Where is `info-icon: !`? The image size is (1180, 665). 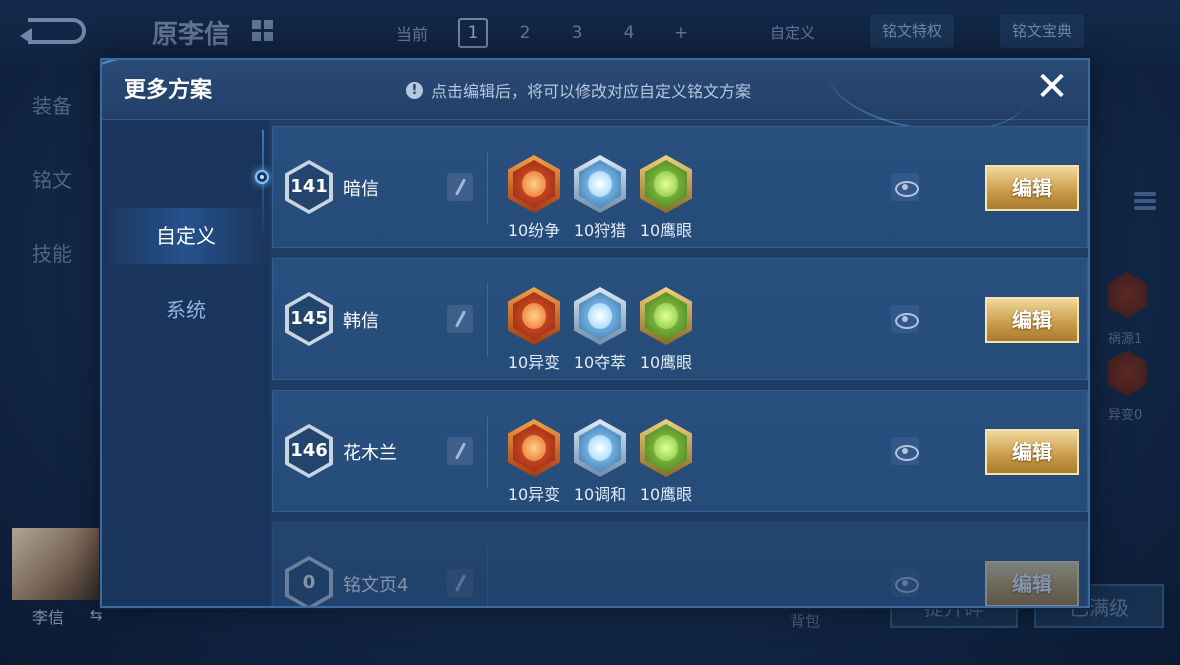
info-icon: ! is located at coordinates (414, 90).